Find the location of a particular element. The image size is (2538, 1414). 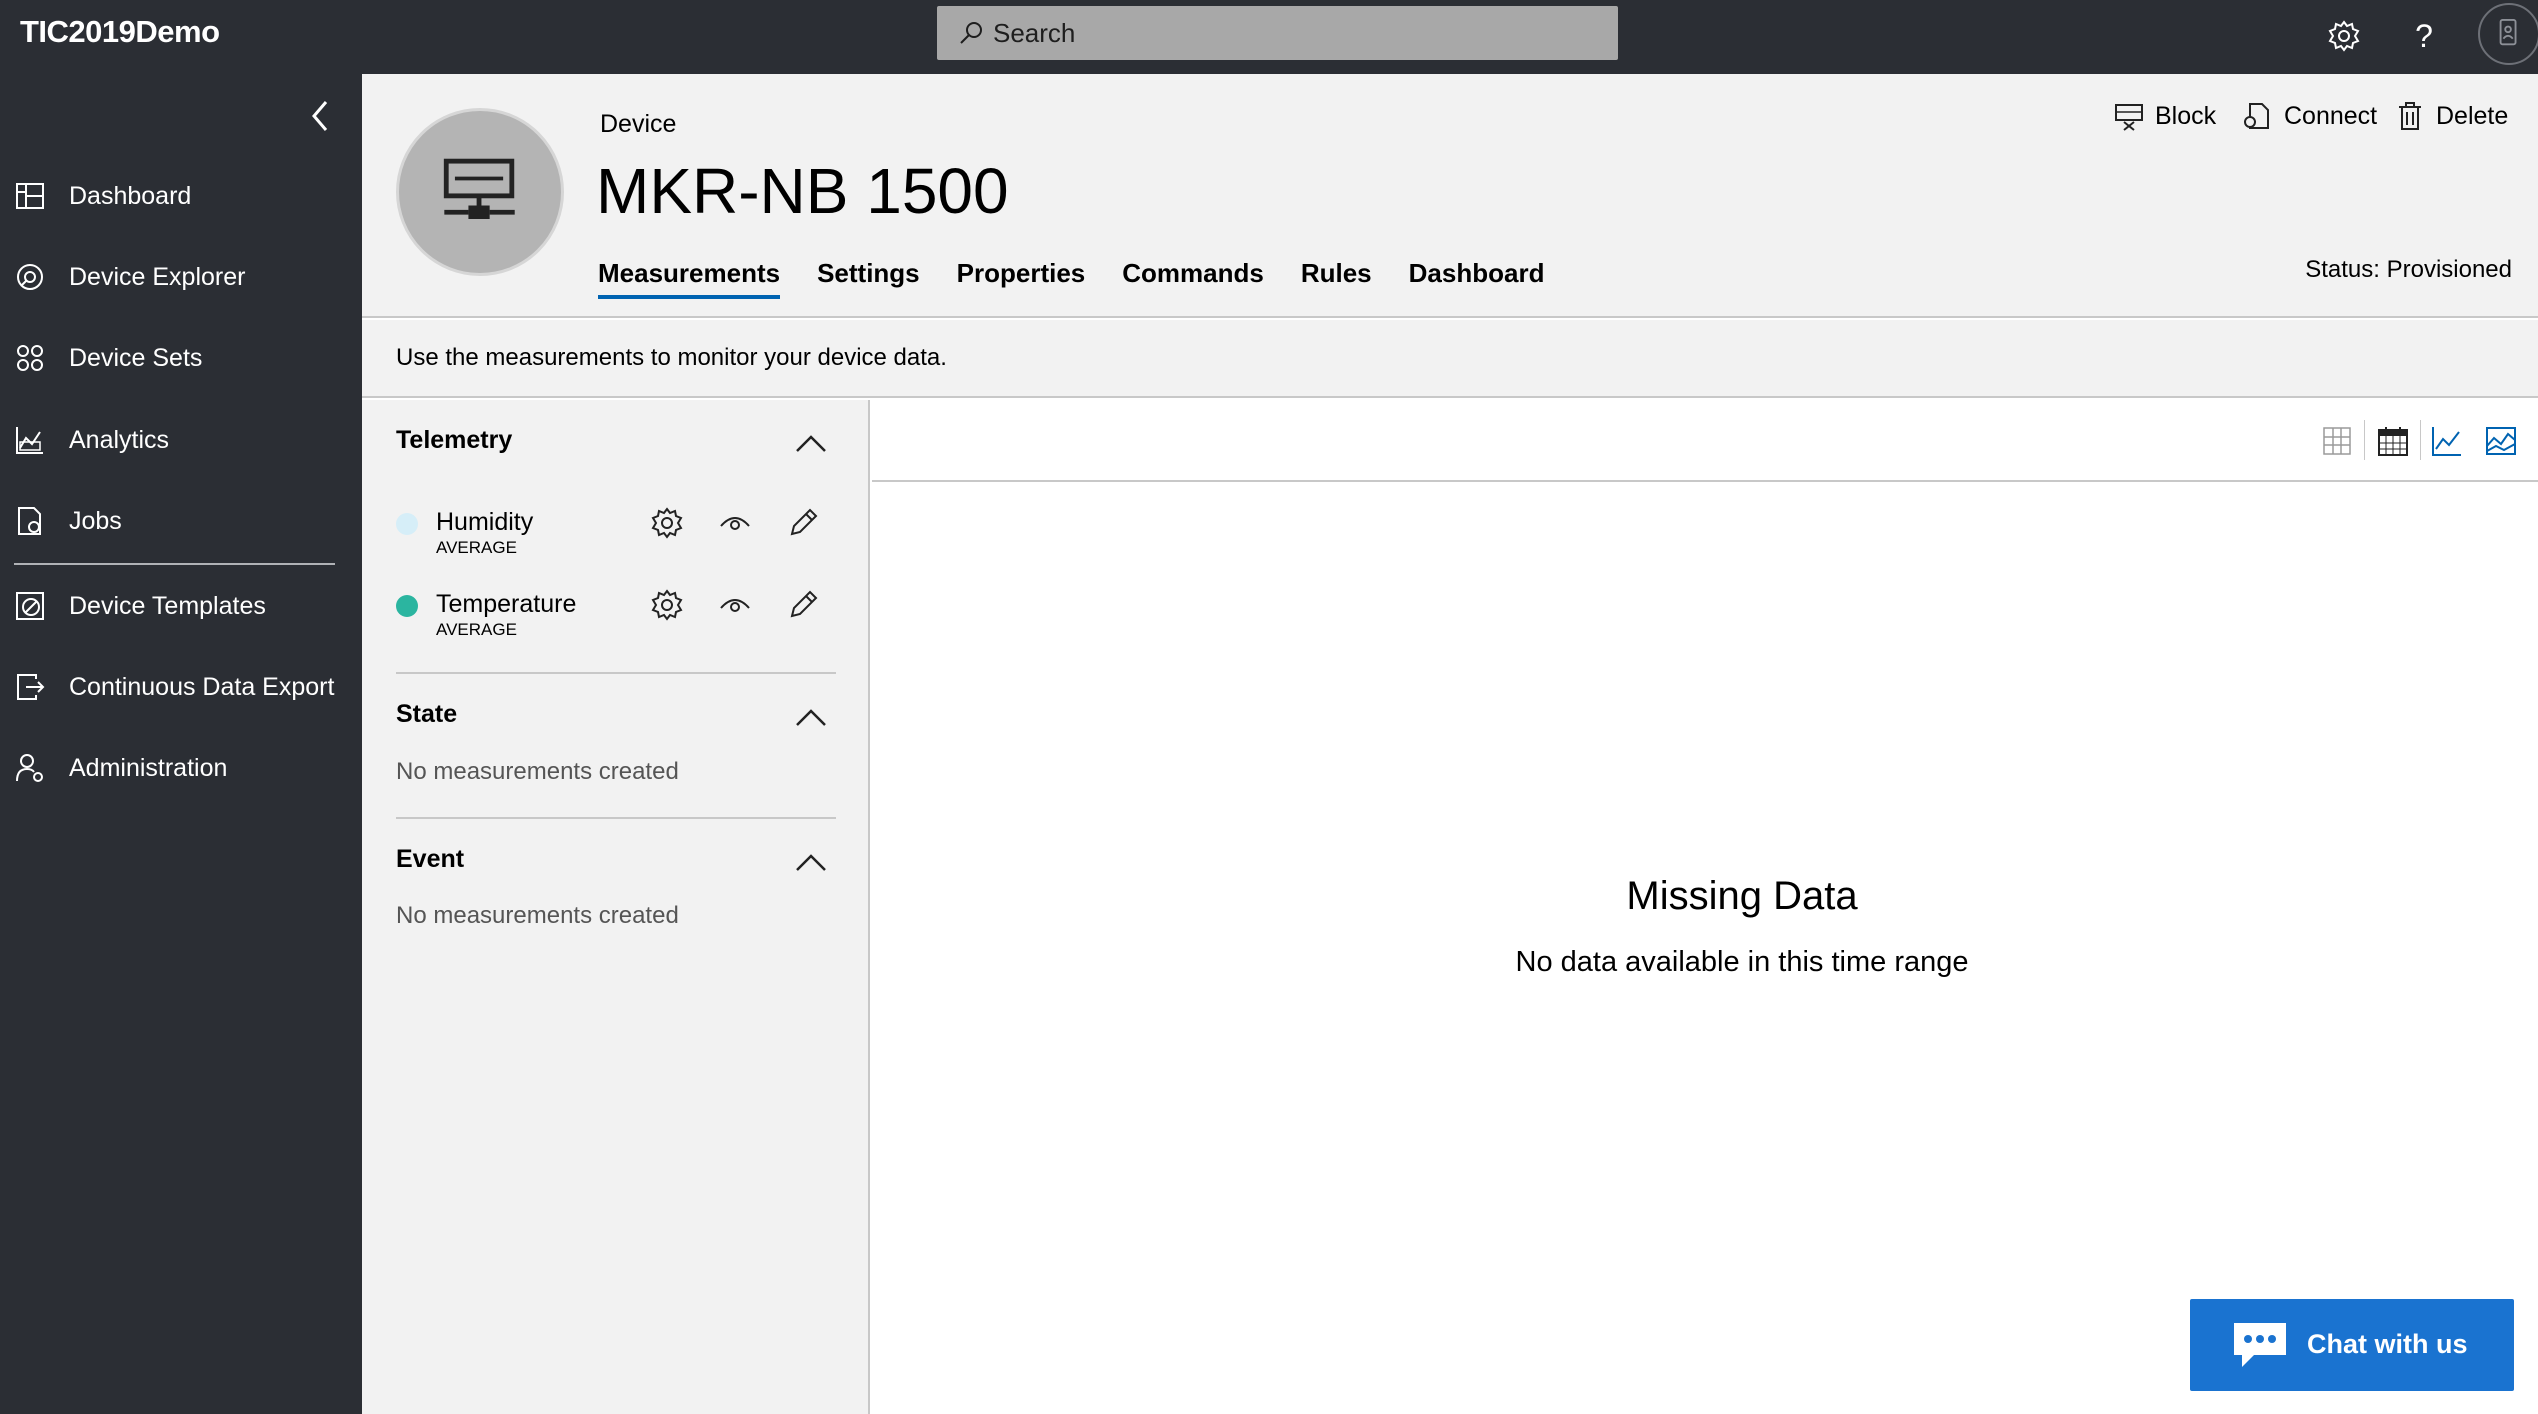

tab-settings: Settings is located at coordinates (868, 278).